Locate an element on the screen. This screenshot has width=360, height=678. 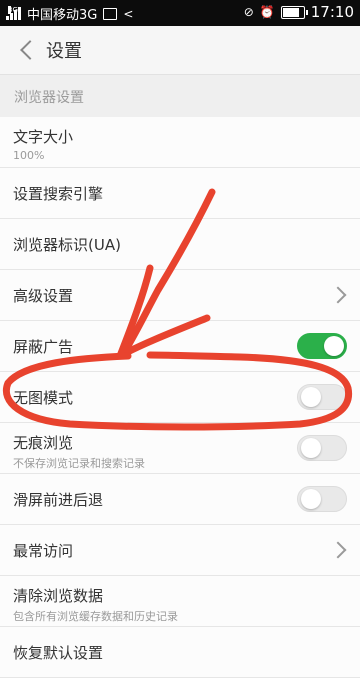
setting-label: 文字大小 is located at coordinates (43, 137).